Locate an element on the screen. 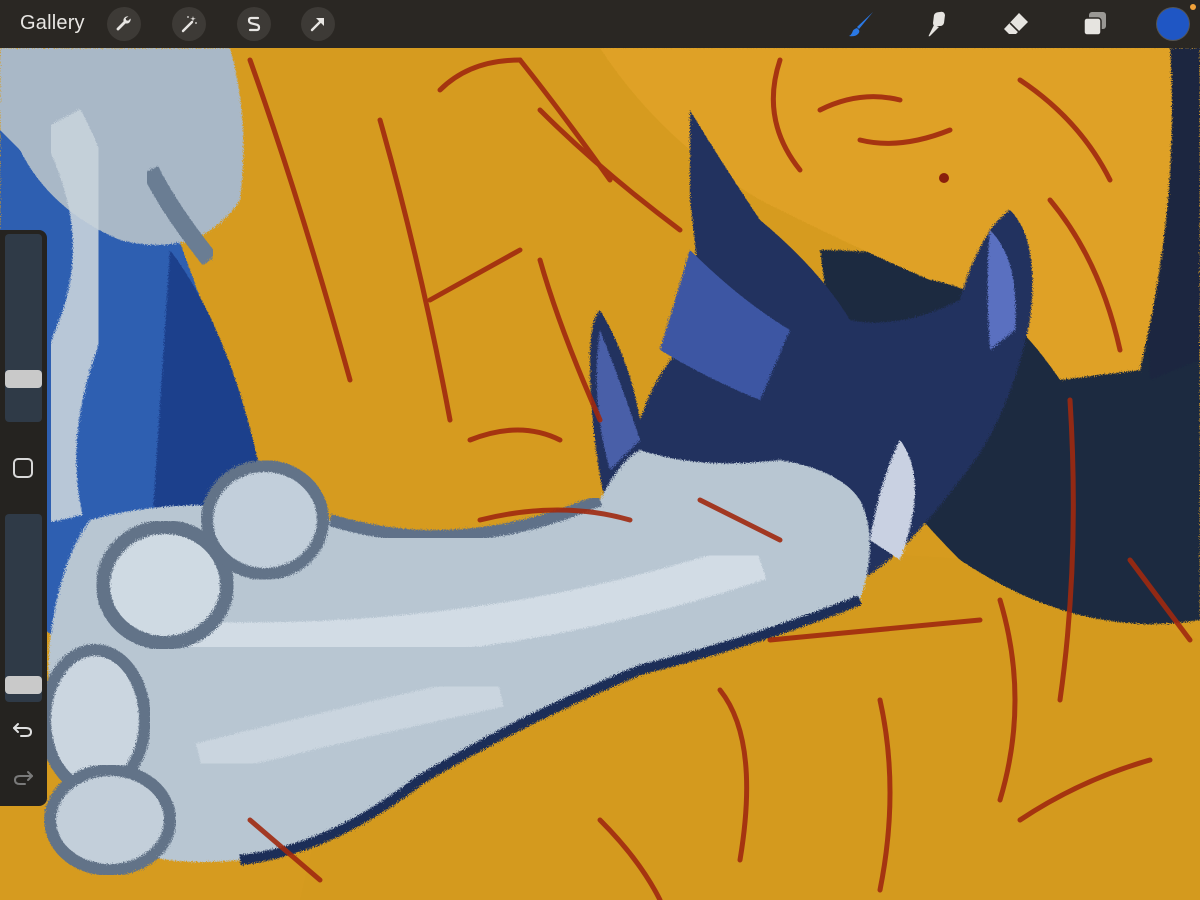 The height and width of the screenshot is (900, 1200). eraser-icon is located at coordinates (1016, 23).